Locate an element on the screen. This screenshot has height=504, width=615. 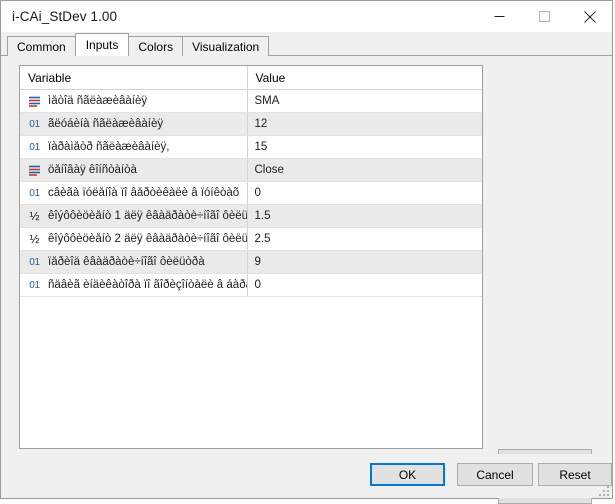
variable-value: 12 is located at coordinates (365, 124).